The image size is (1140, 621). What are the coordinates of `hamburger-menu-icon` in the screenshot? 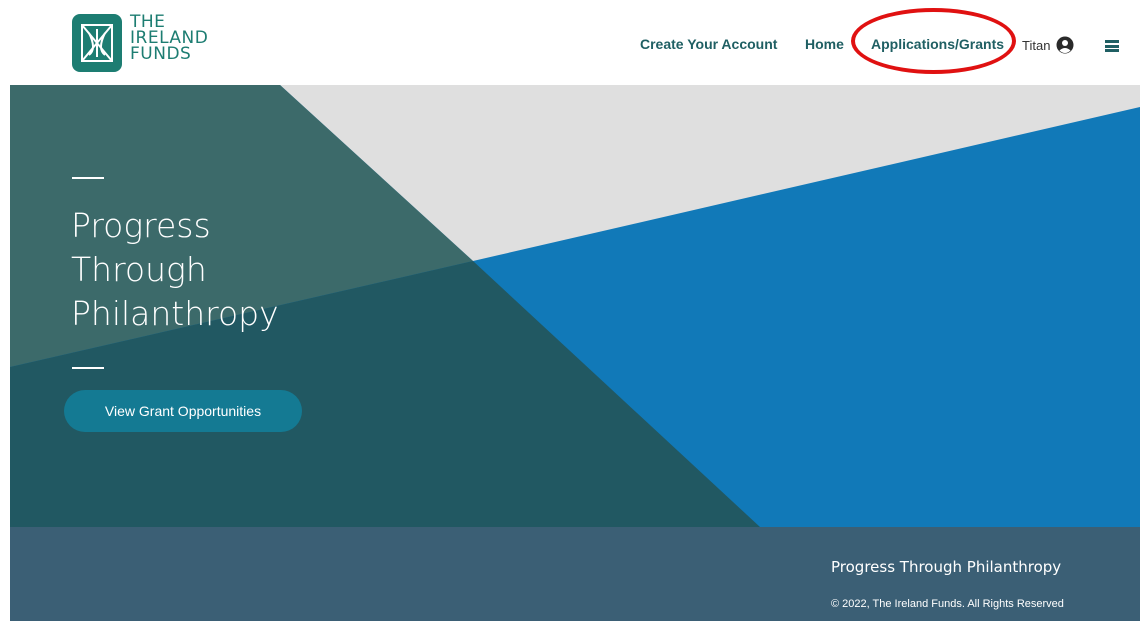 It's located at (1112, 46).